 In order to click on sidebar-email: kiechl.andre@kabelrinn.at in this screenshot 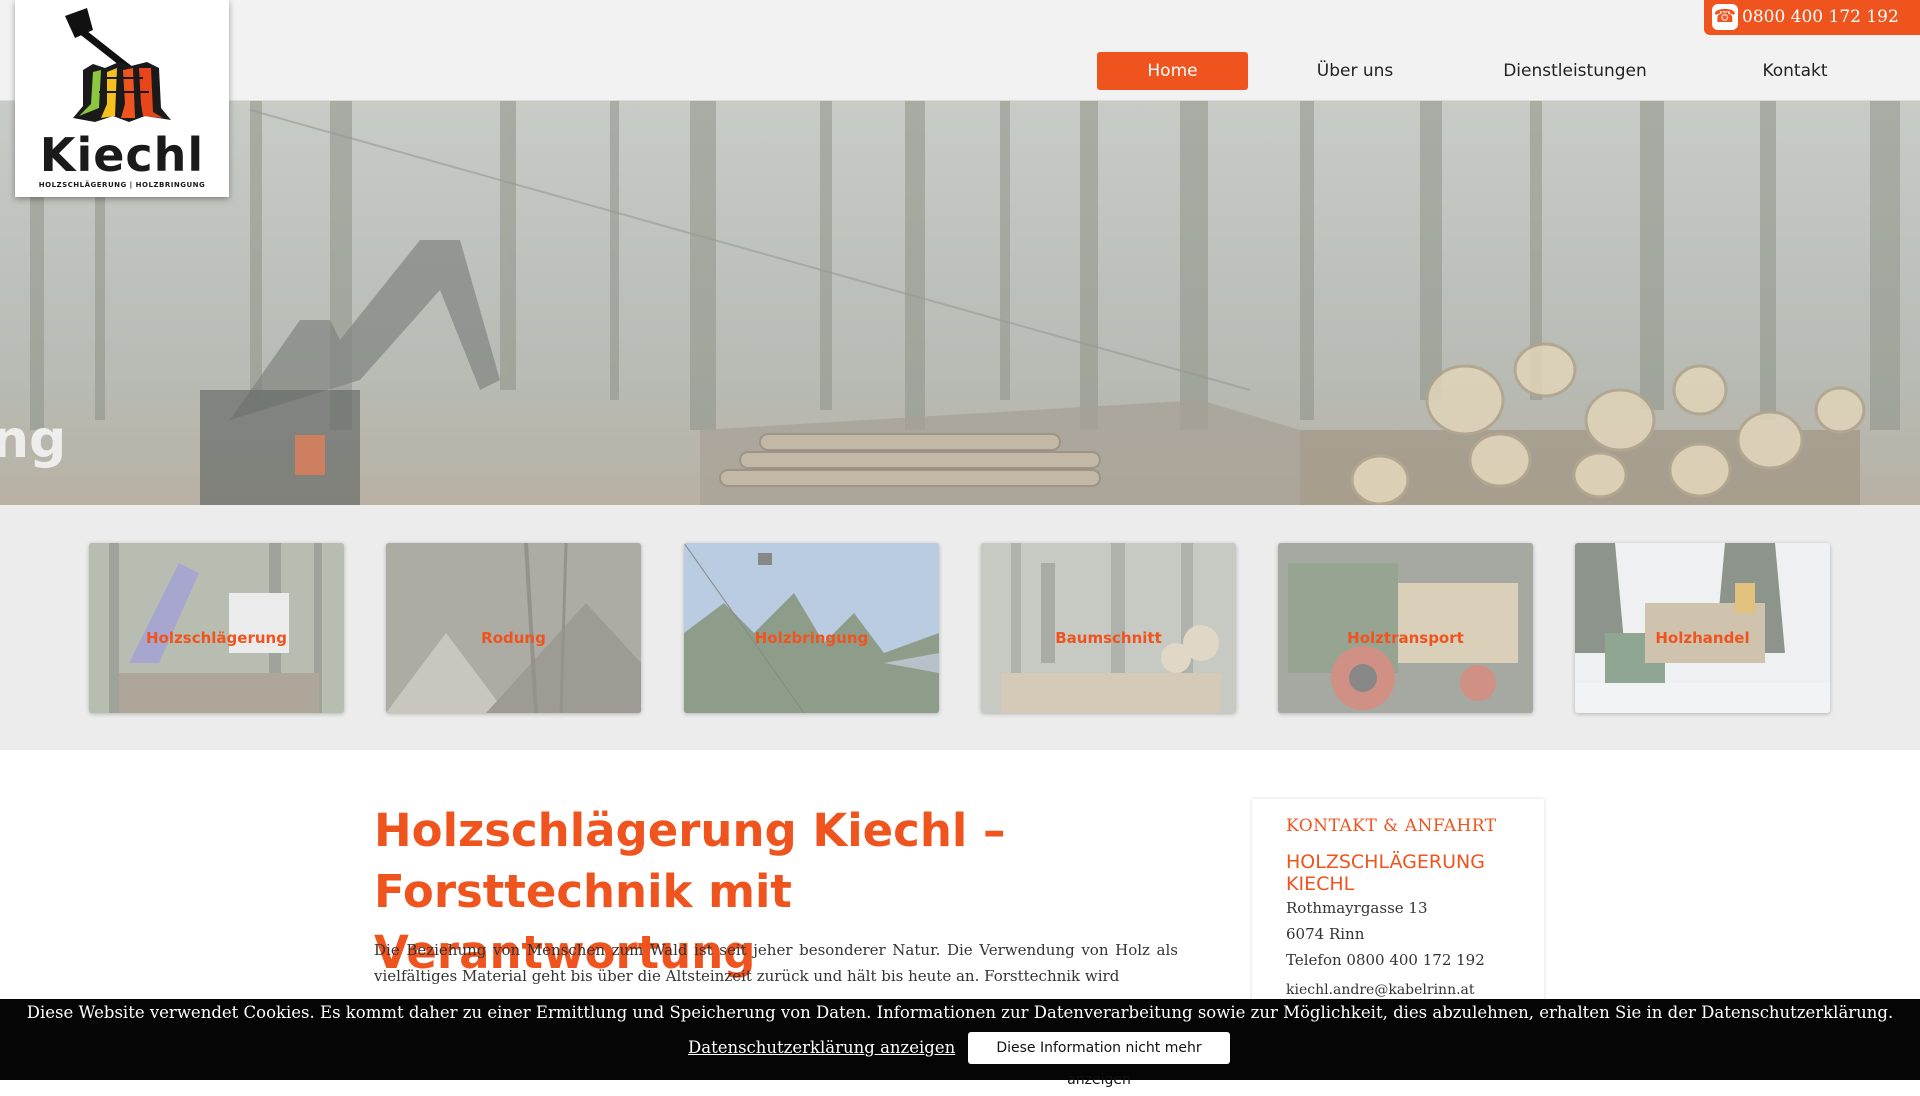, I will do `click(1380, 990)`.